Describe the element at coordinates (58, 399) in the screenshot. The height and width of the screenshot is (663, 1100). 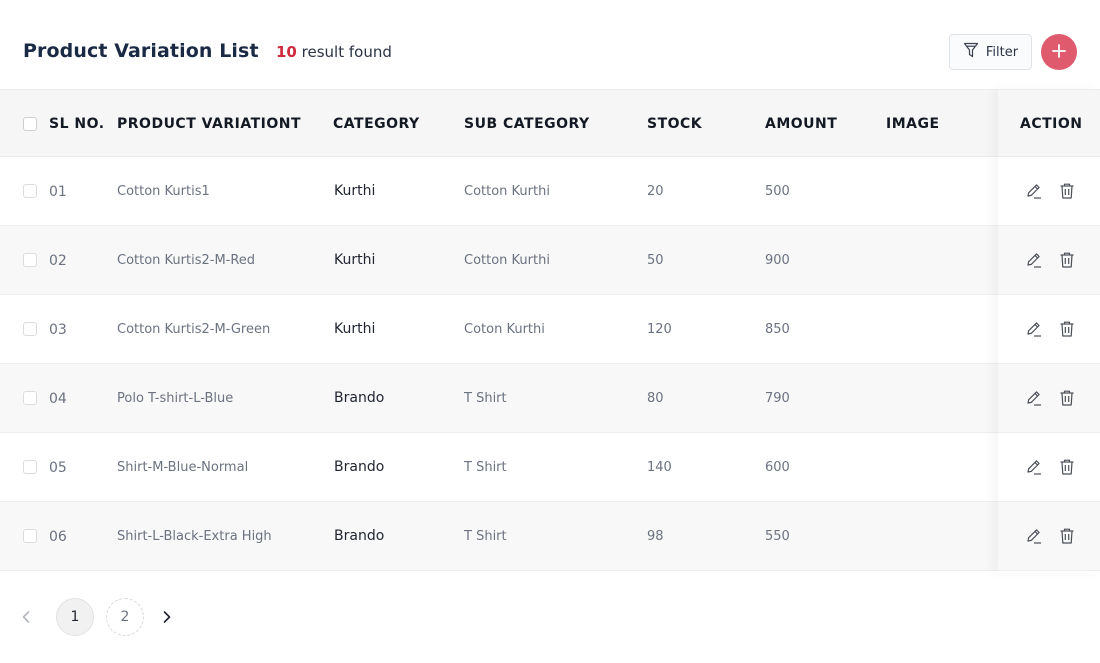
I see `row-sl-no: 04` at that location.